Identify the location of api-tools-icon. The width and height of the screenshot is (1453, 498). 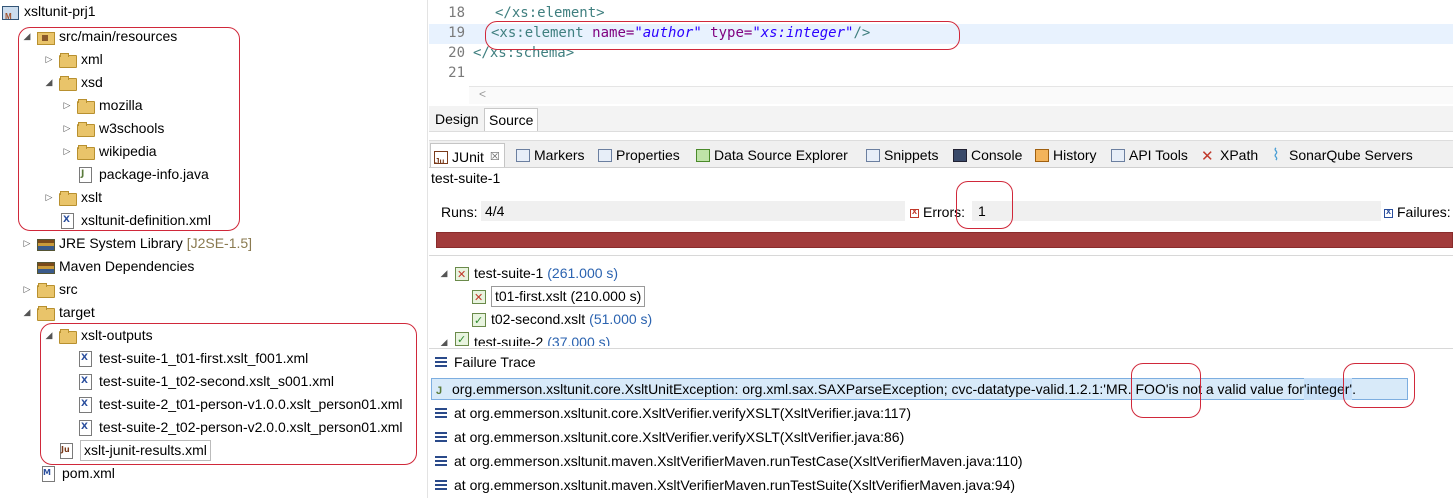
(1117, 155).